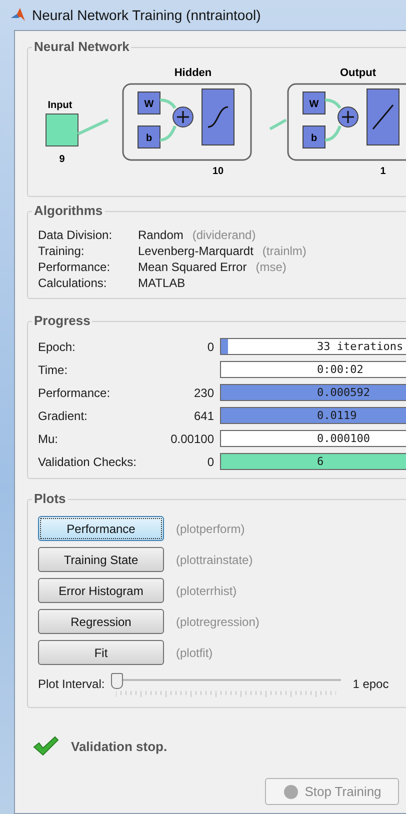  I want to click on plot-interval-label: Plot Interval:, so click(71, 684).